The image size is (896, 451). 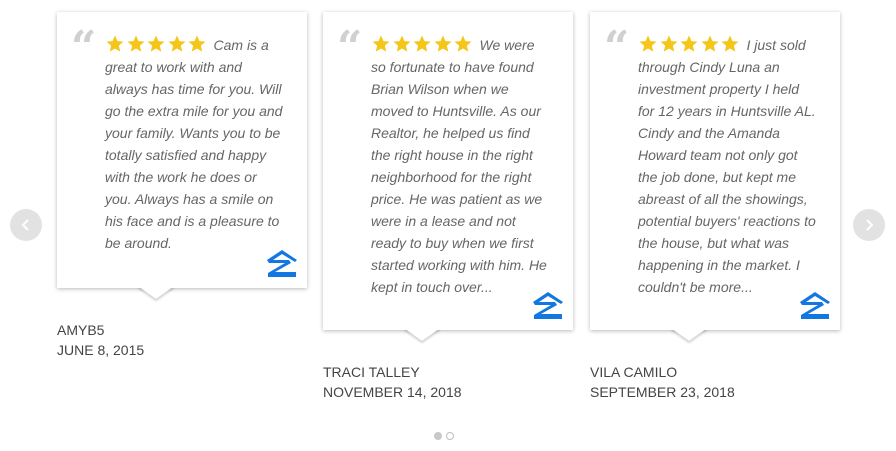 What do you see at coordinates (444, 436) in the screenshot?
I see `carousel-pagination` at bounding box center [444, 436].